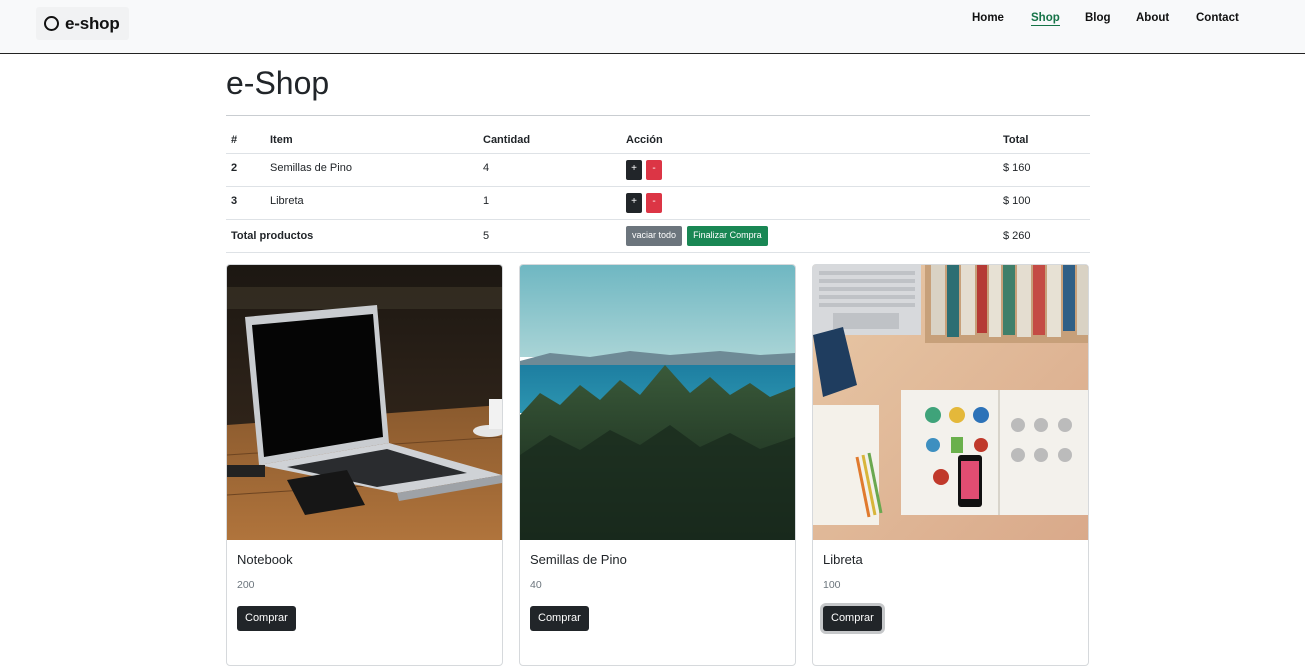  What do you see at coordinates (234, 201) in the screenshot?
I see `row-num: 3` at bounding box center [234, 201].